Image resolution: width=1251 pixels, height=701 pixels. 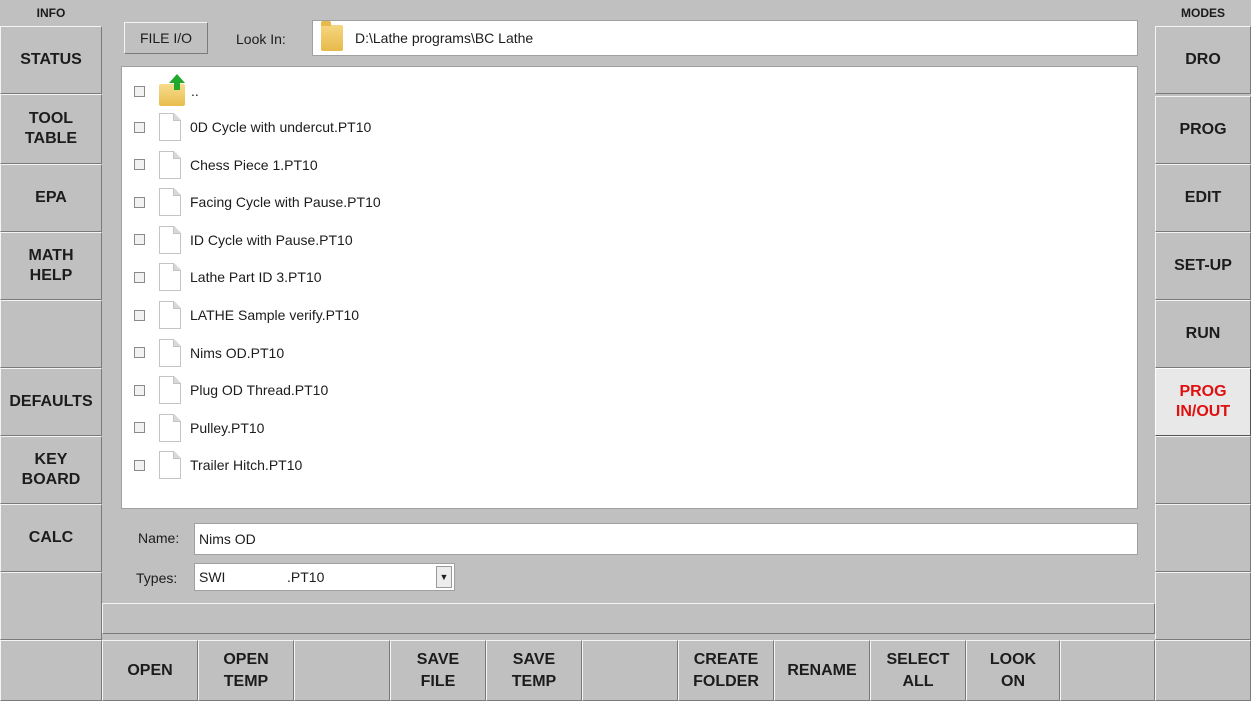 I want to click on file-name: LATHE Sample verify.PT10, so click(x=275, y=315).